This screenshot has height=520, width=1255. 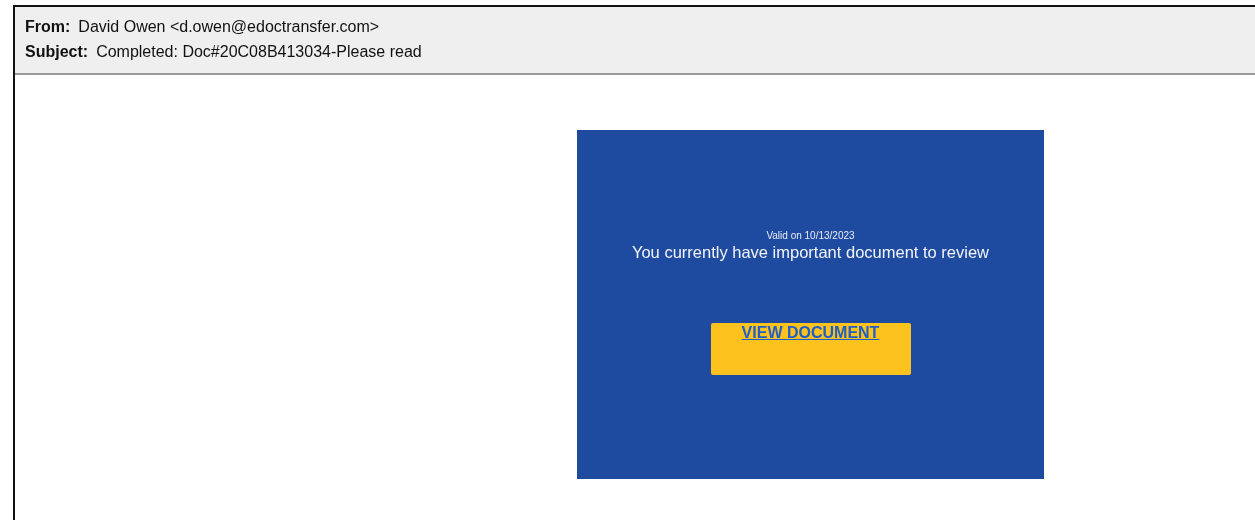 I want to click on subject-label: Subject:, so click(x=57, y=52).